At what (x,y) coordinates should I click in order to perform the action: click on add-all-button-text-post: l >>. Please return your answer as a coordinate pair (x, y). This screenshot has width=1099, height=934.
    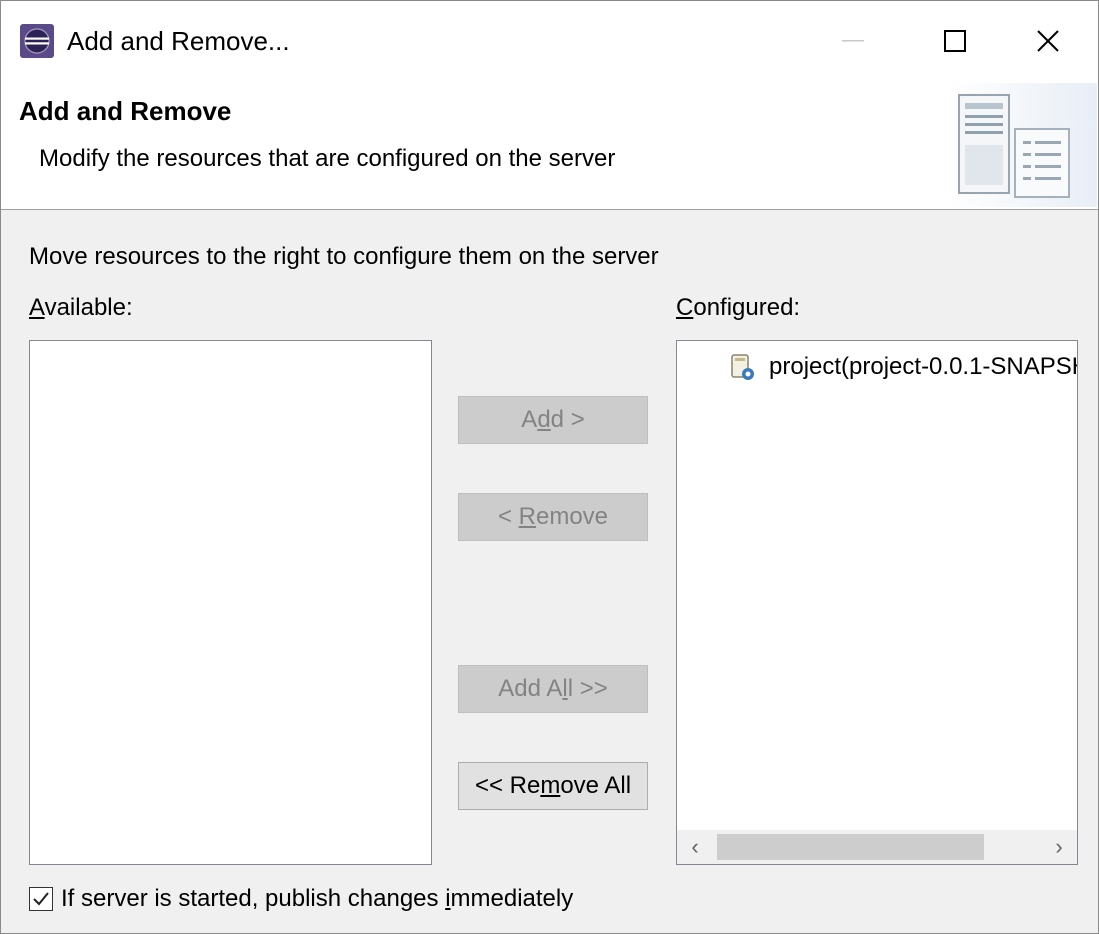
    Looking at the image, I should click on (587, 688).